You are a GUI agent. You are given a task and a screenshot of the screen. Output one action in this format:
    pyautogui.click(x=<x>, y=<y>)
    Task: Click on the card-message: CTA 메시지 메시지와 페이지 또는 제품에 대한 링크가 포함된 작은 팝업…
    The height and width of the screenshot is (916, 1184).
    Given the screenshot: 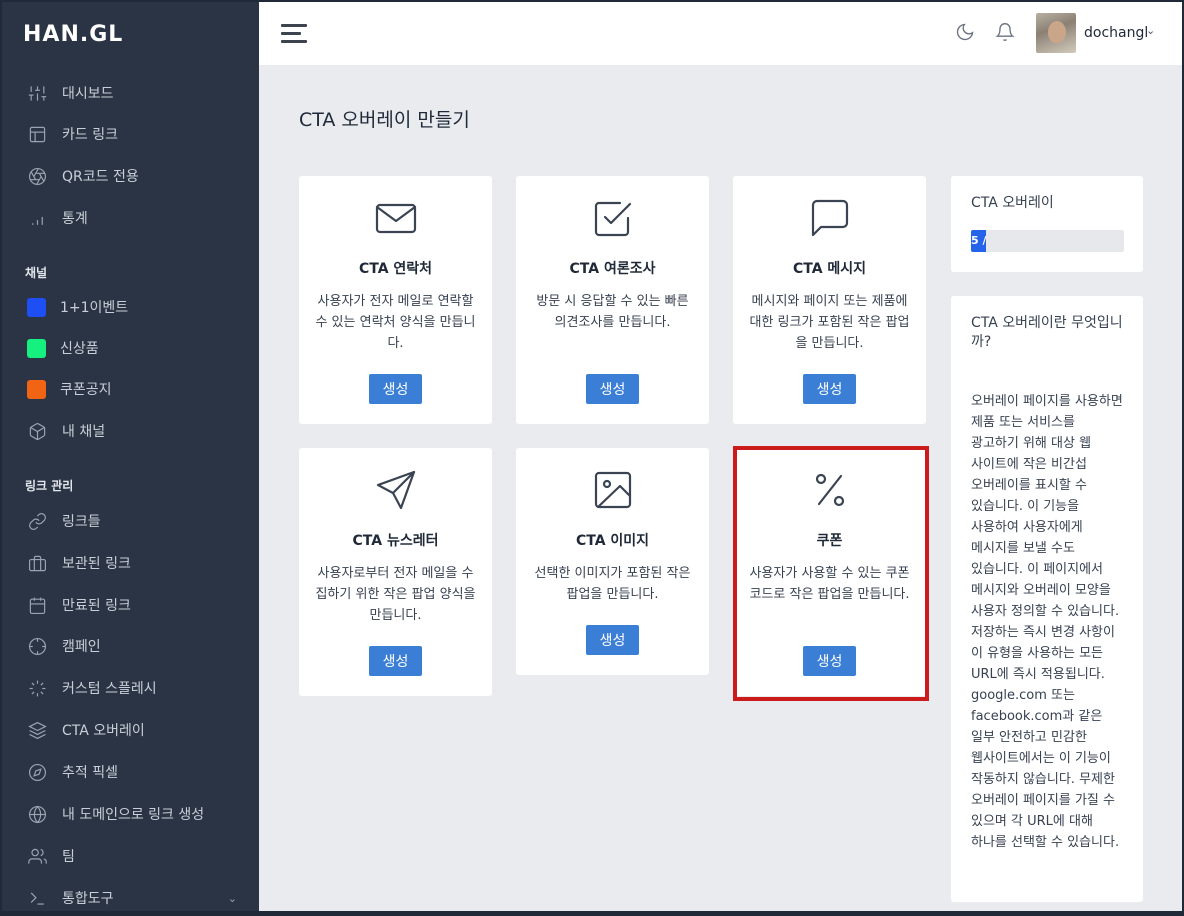 What is the action you would take?
    pyautogui.click(x=829, y=300)
    